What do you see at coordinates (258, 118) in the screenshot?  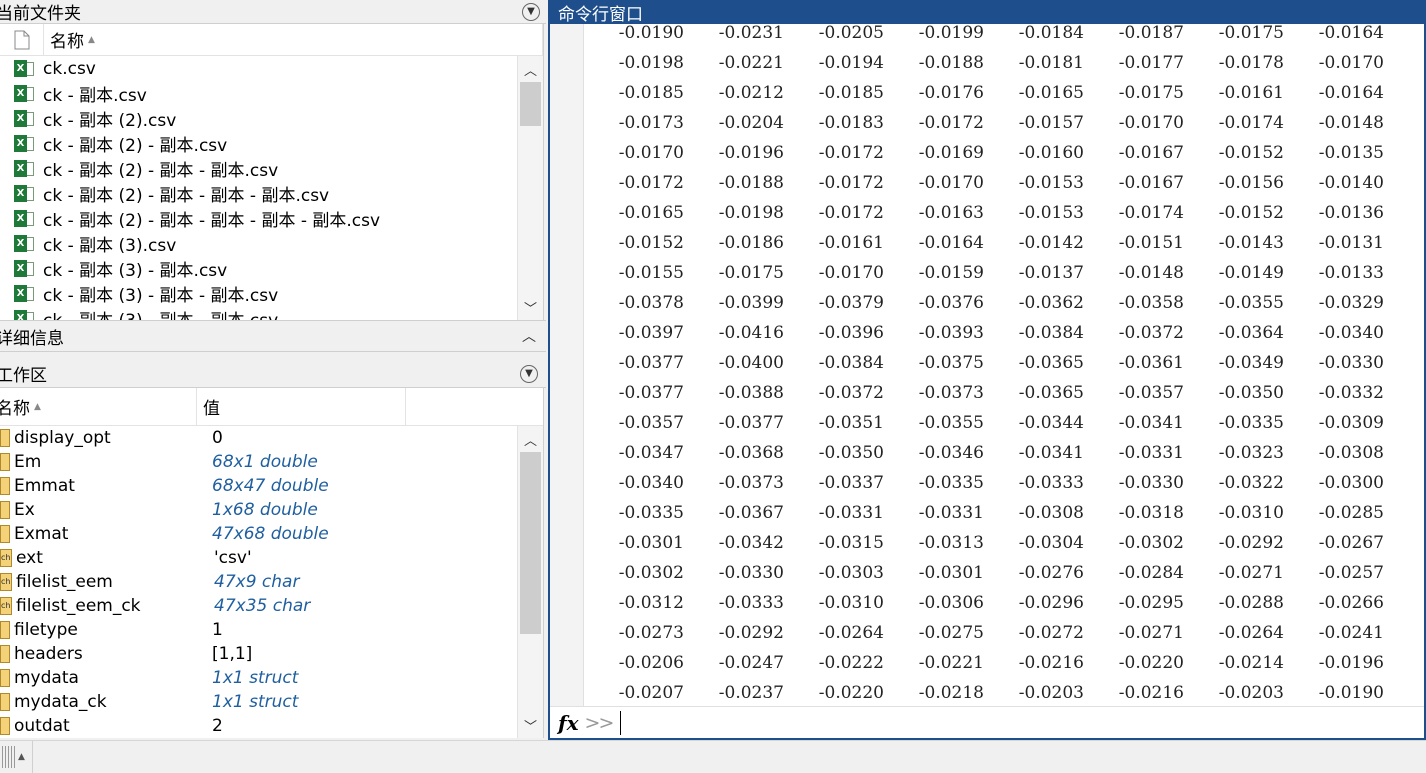 I see `file-list-item: Xck - 副本 (2).csv` at bounding box center [258, 118].